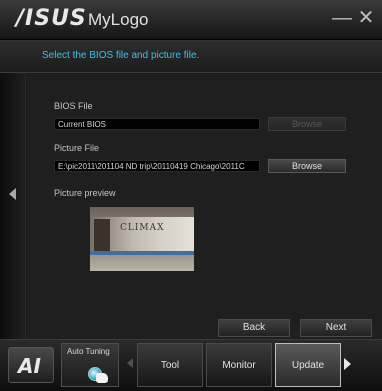 This screenshot has height=391, width=382. Describe the element at coordinates (254, 328) in the screenshot. I see `back-button: Back` at that location.